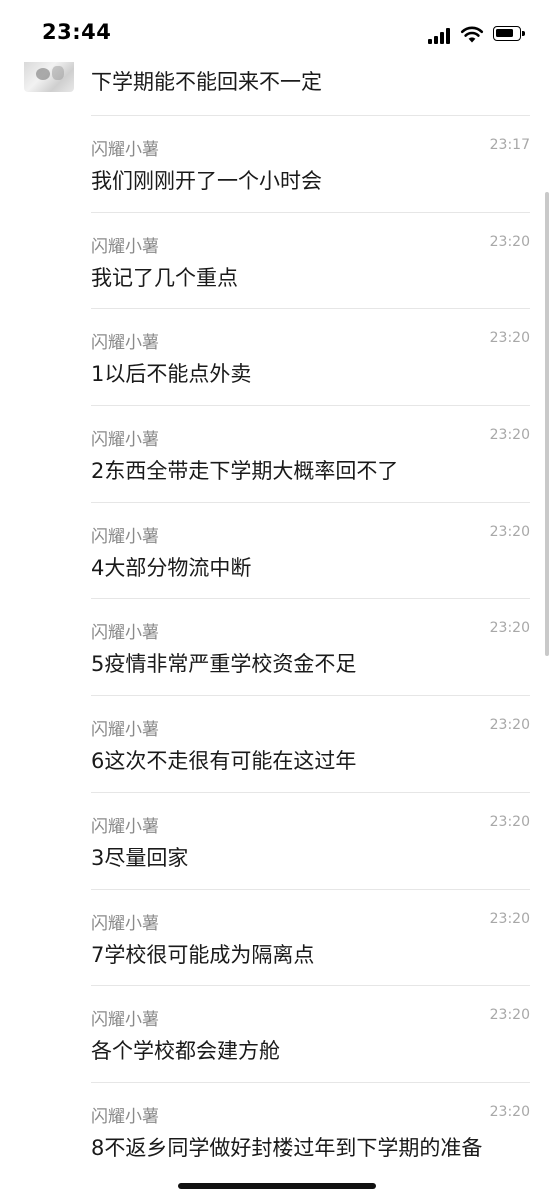  What do you see at coordinates (277, 260) in the screenshot?
I see `message-item: 闪耀小薯 23:20 我记了几个重点` at bounding box center [277, 260].